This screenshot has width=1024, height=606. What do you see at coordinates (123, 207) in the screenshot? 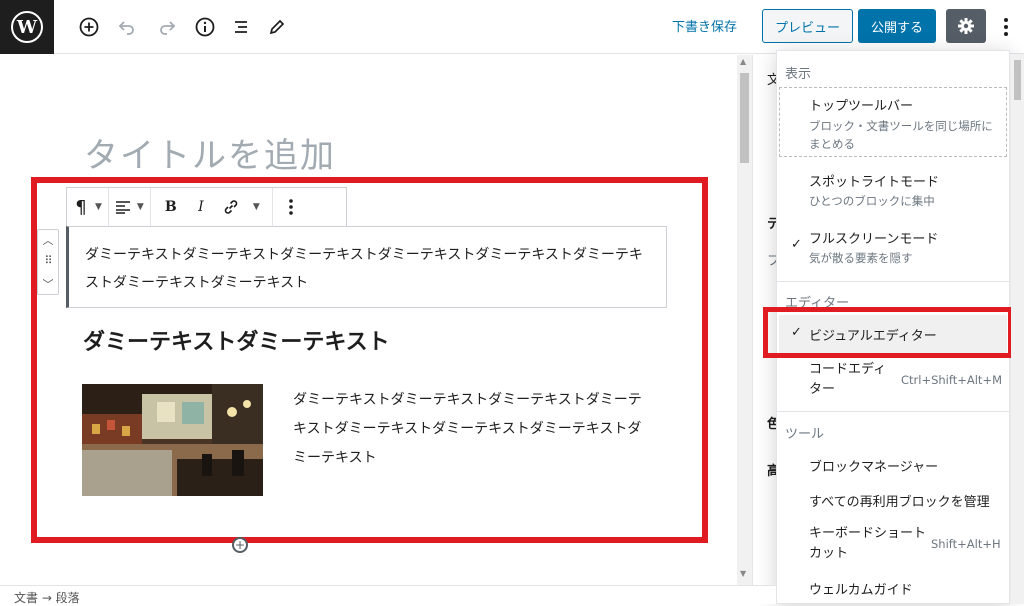
I see `align-left-icon` at bounding box center [123, 207].